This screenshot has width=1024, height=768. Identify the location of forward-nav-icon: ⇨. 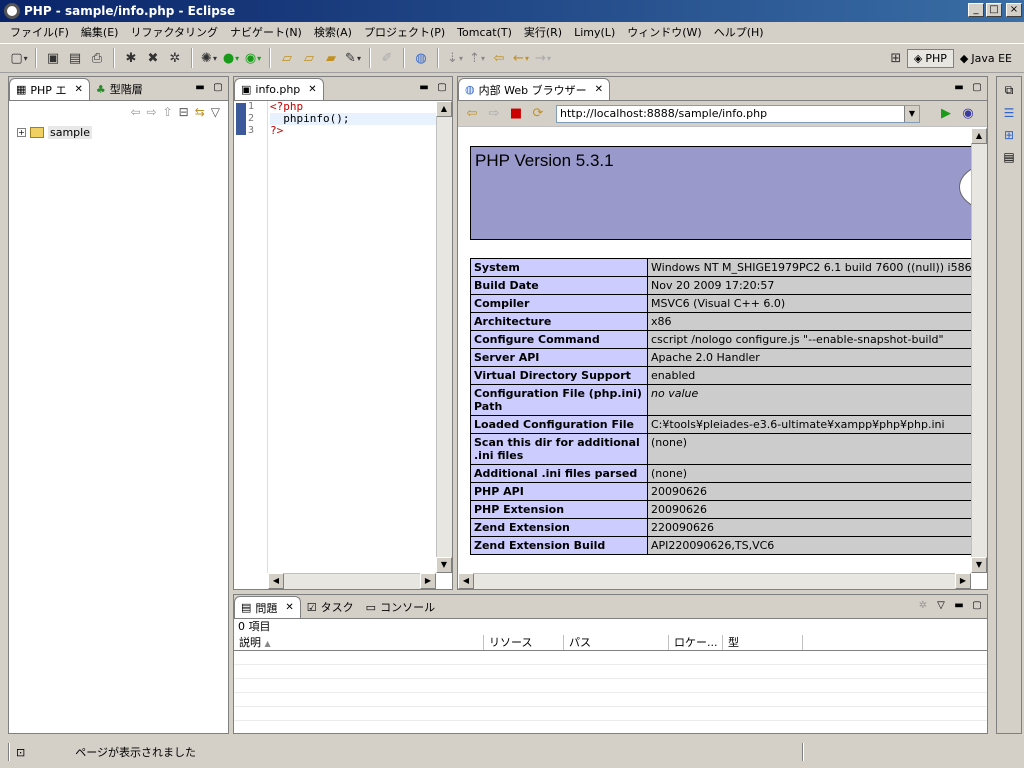
(152, 112).